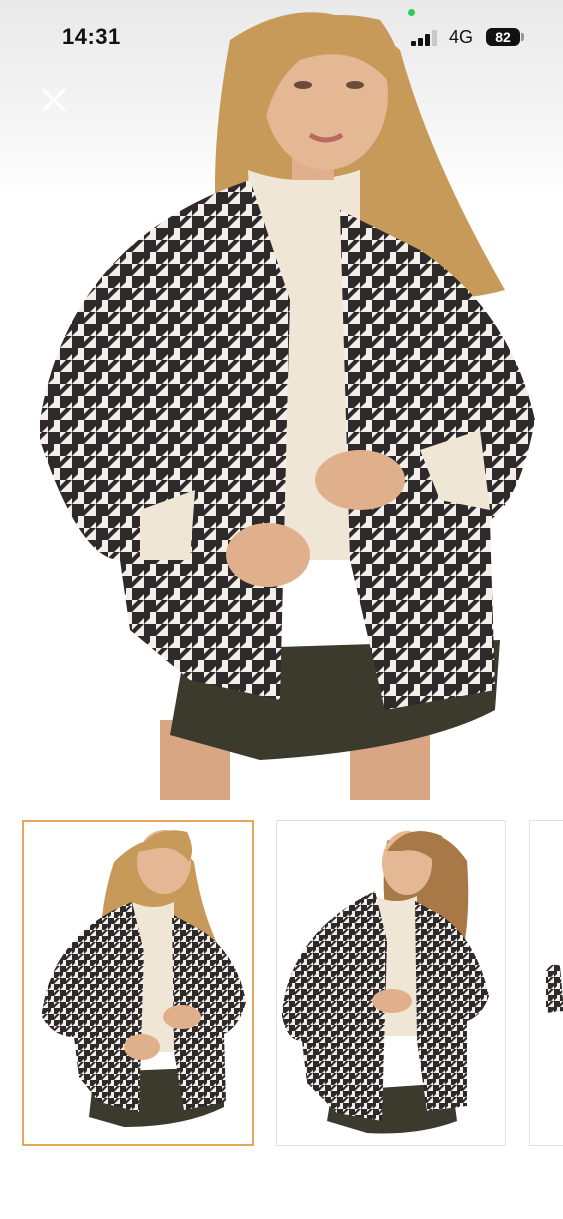 This screenshot has width=563, height=1219. What do you see at coordinates (461, 37) in the screenshot?
I see `network-type: 4G` at bounding box center [461, 37].